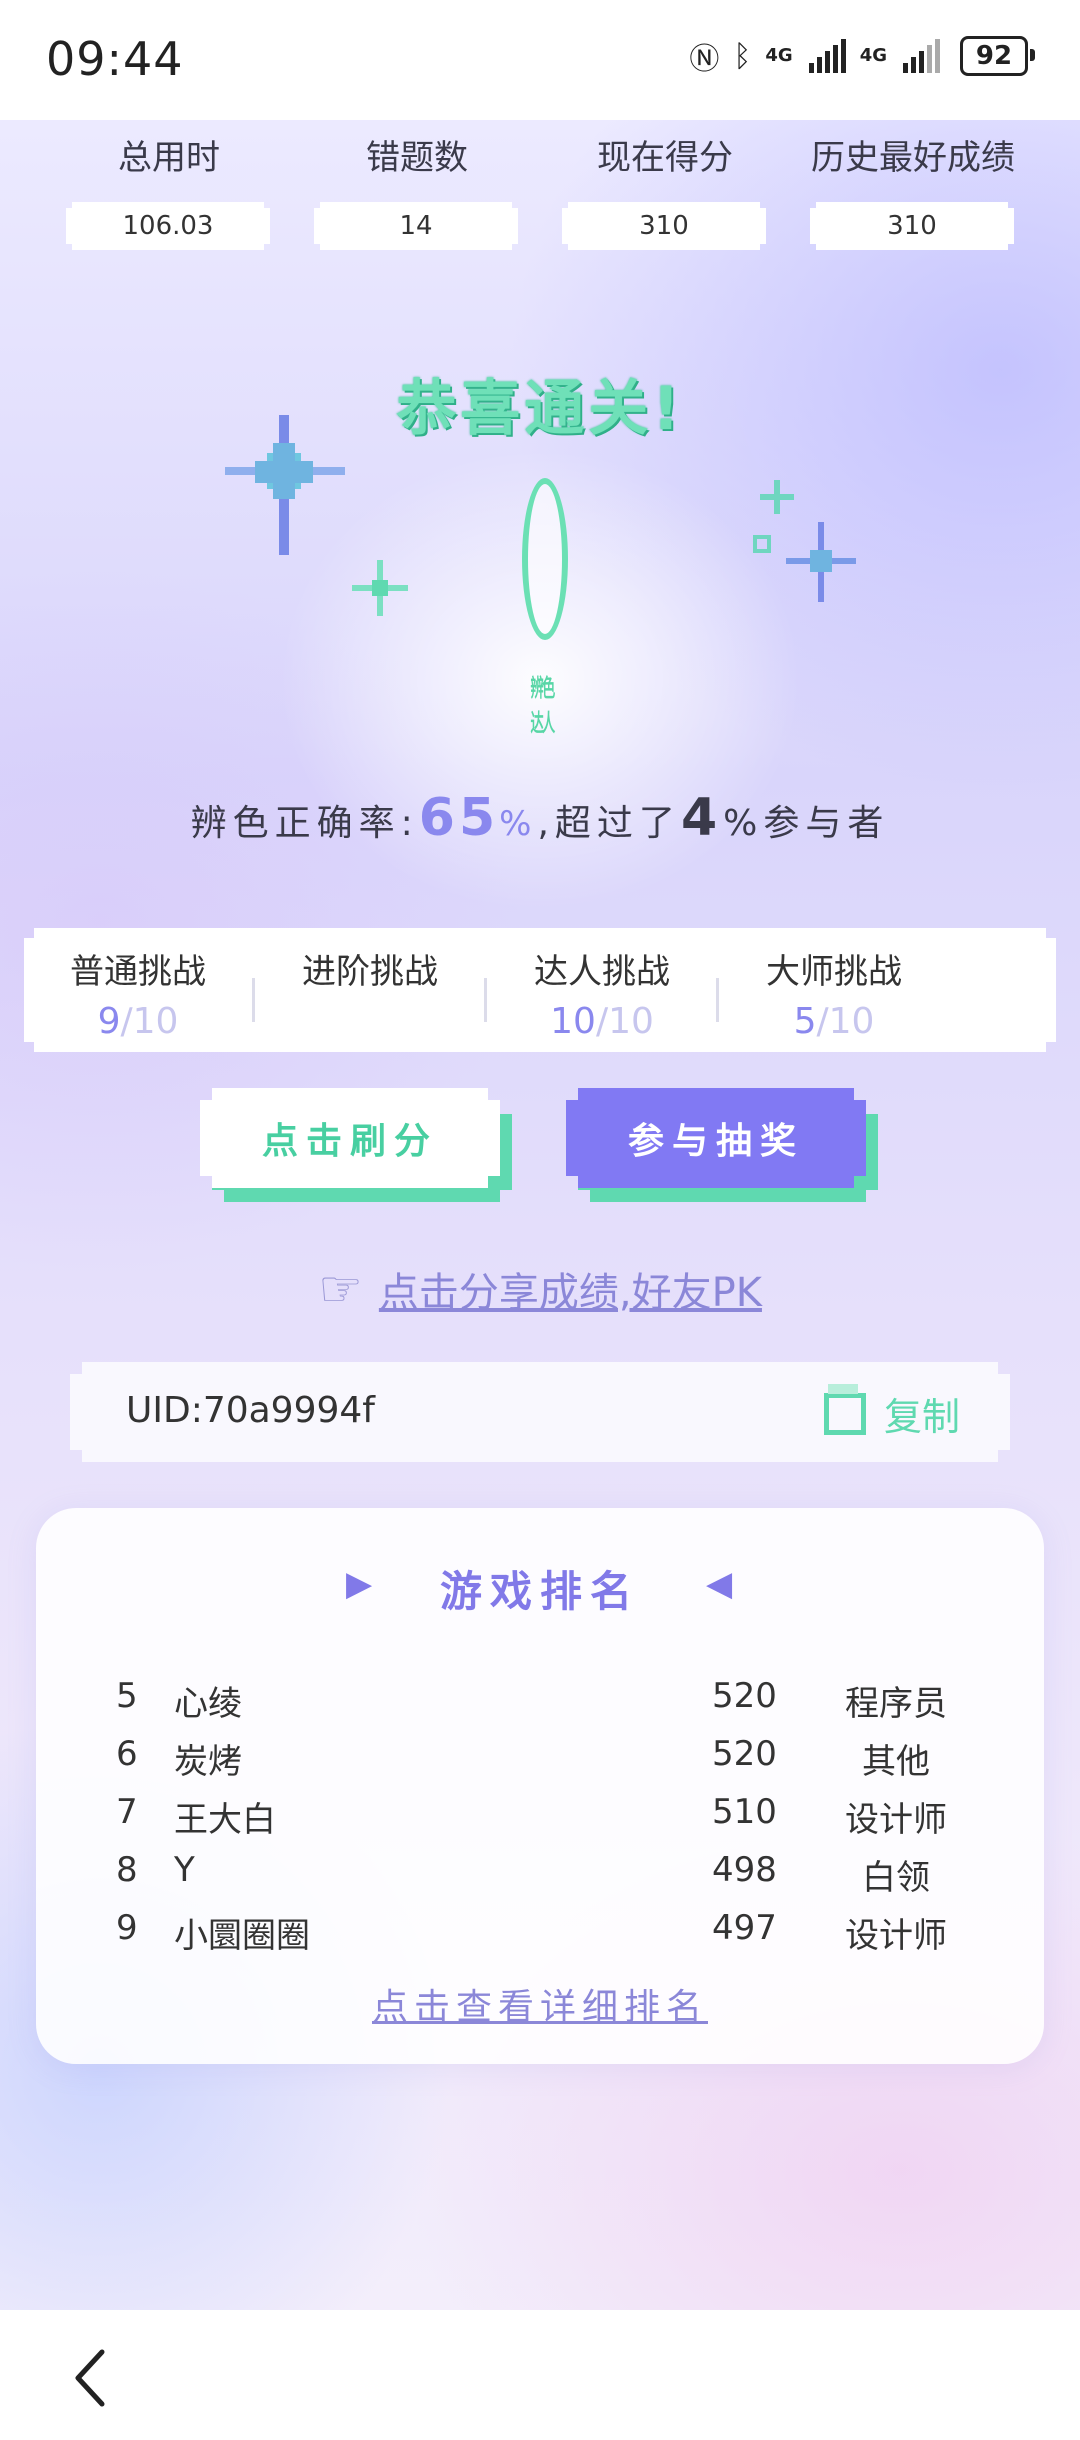 The height and width of the screenshot is (2440, 1080). Describe the element at coordinates (540, 1819) in the screenshot. I see `ranking-row: 7 王大白 510 设计师` at that location.